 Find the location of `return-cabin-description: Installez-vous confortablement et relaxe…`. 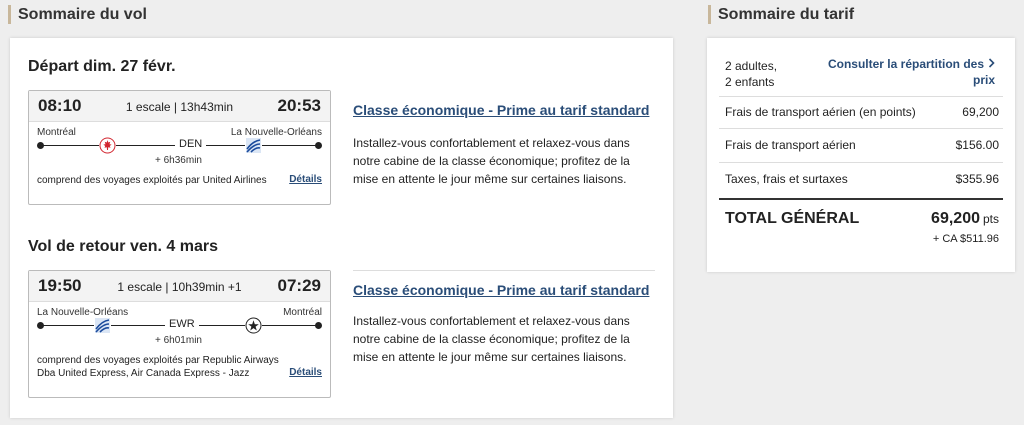

return-cabin-description: Installez-vous confortablement et relaxe… is located at coordinates (491, 339).